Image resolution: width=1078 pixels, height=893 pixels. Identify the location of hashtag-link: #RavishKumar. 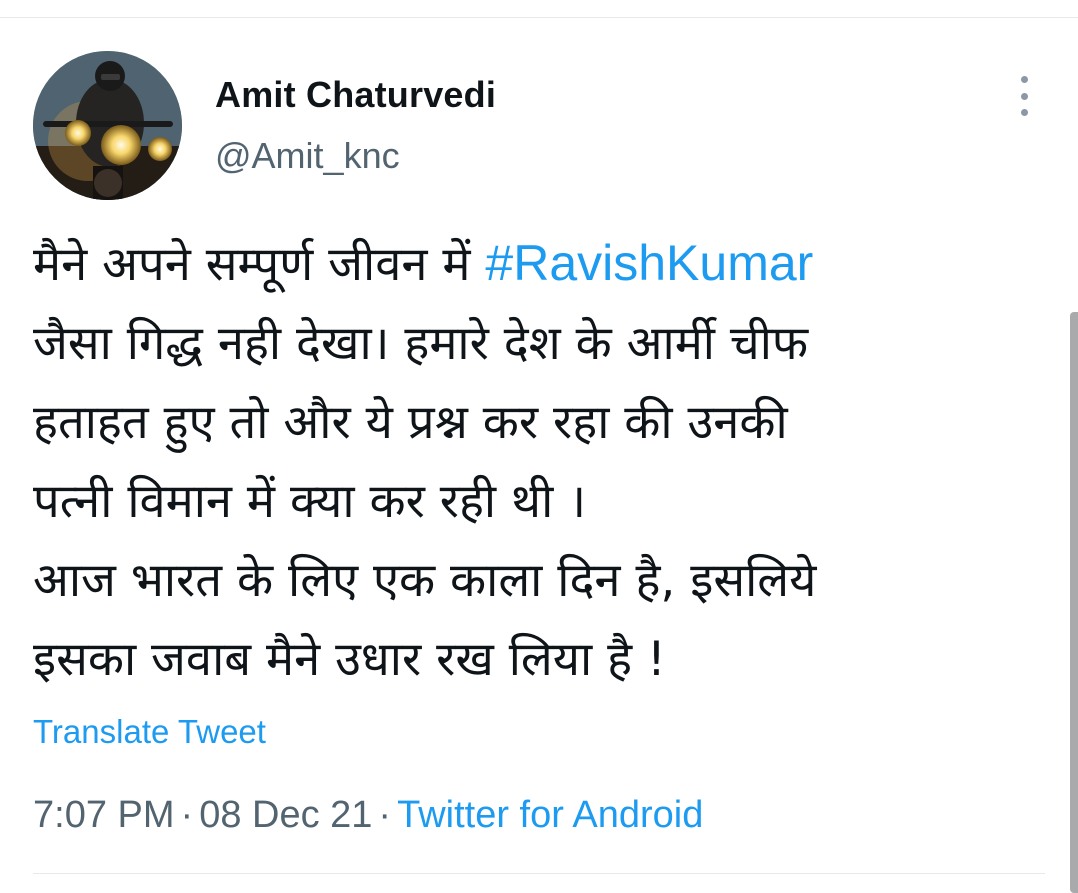
(649, 263).